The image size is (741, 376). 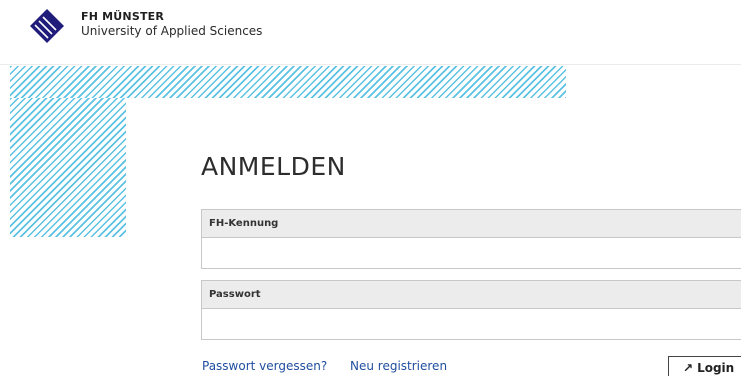 I want to click on login-button: ↗ Login, so click(x=704, y=366).